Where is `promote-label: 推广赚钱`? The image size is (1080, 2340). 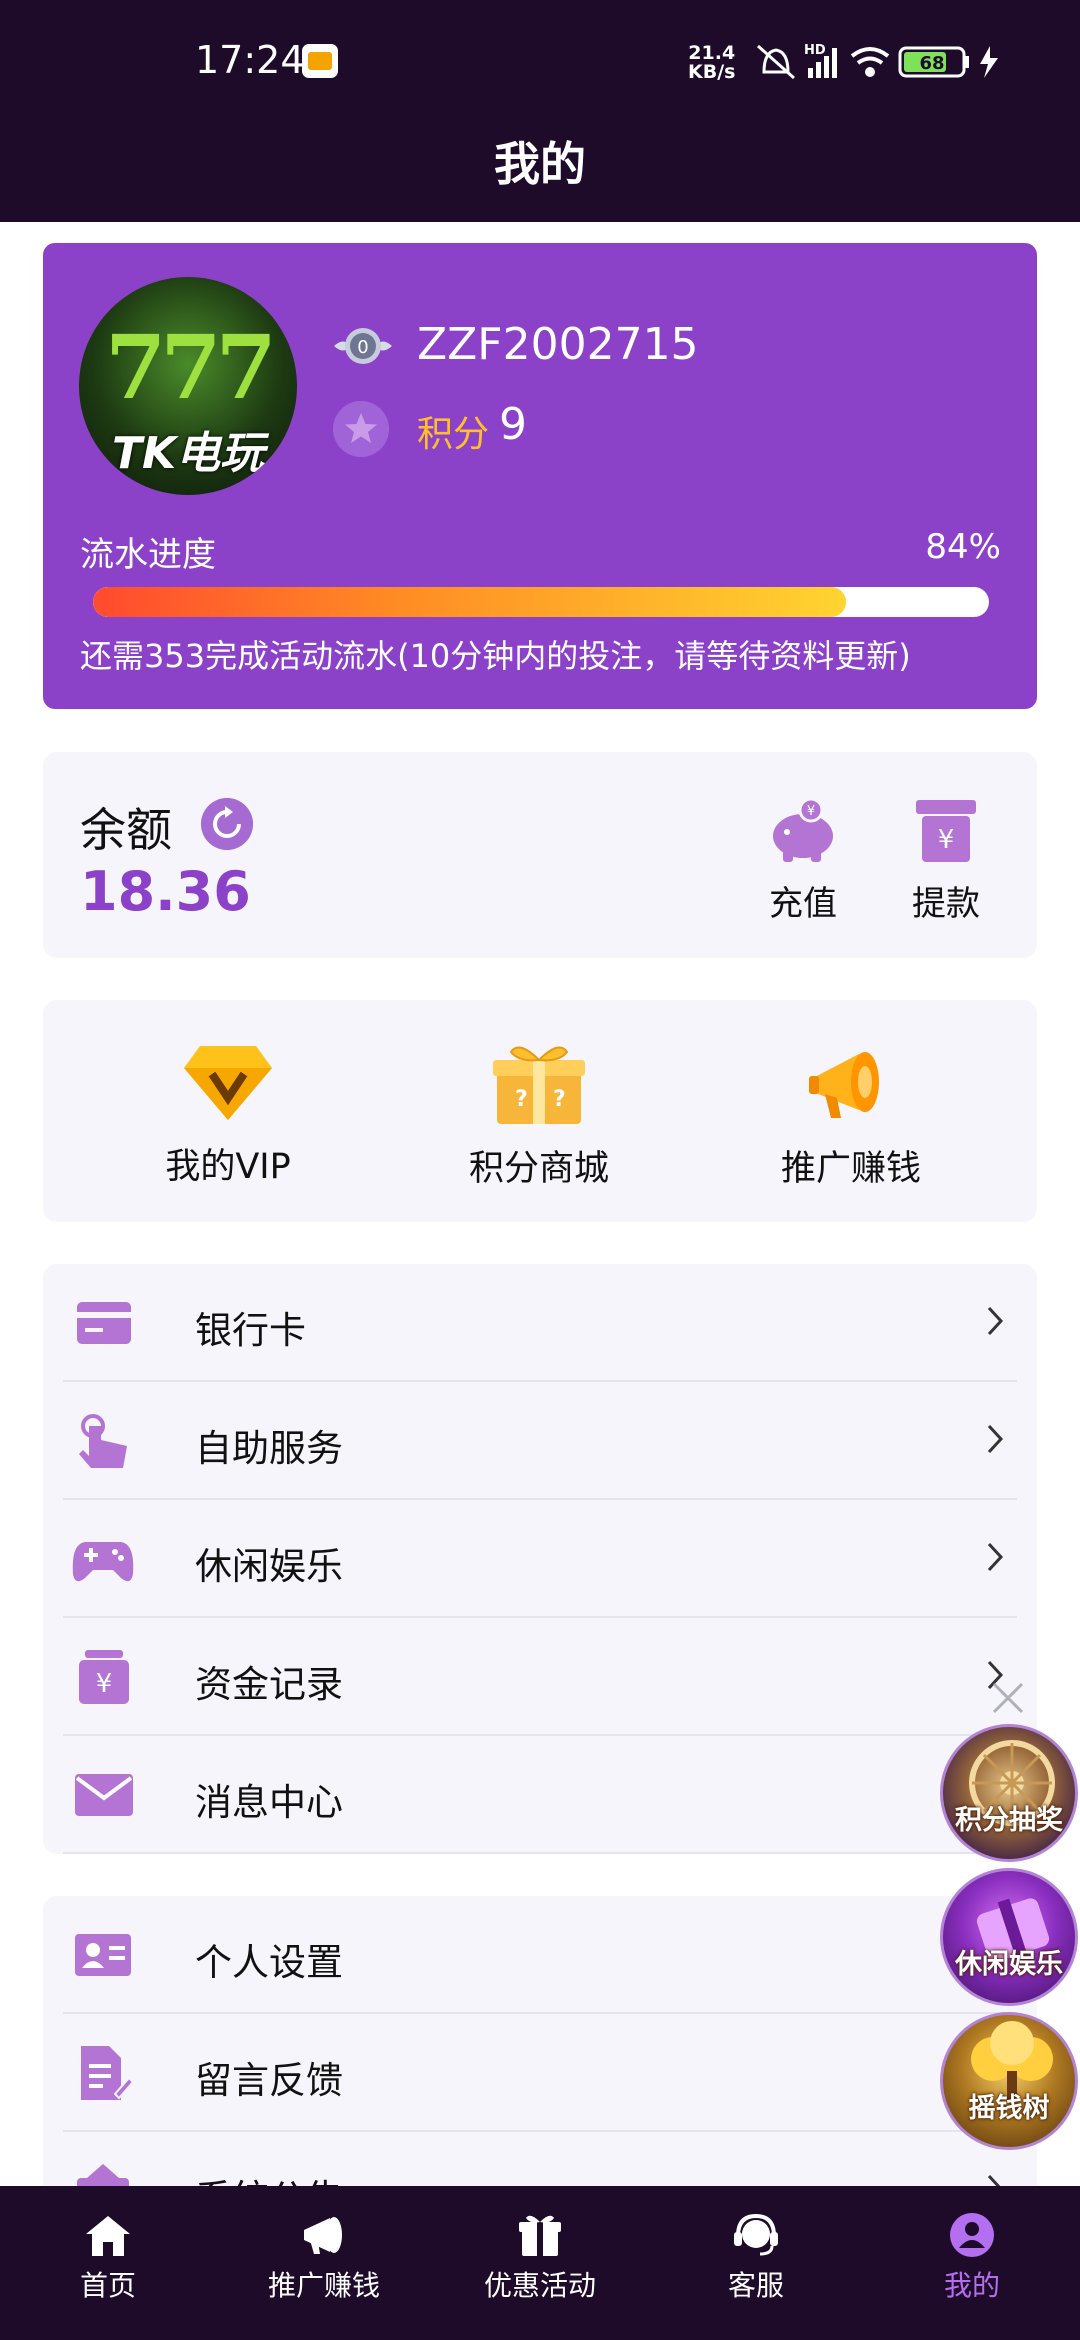 promote-label: 推广赚钱 is located at coordinates (850, 1169).